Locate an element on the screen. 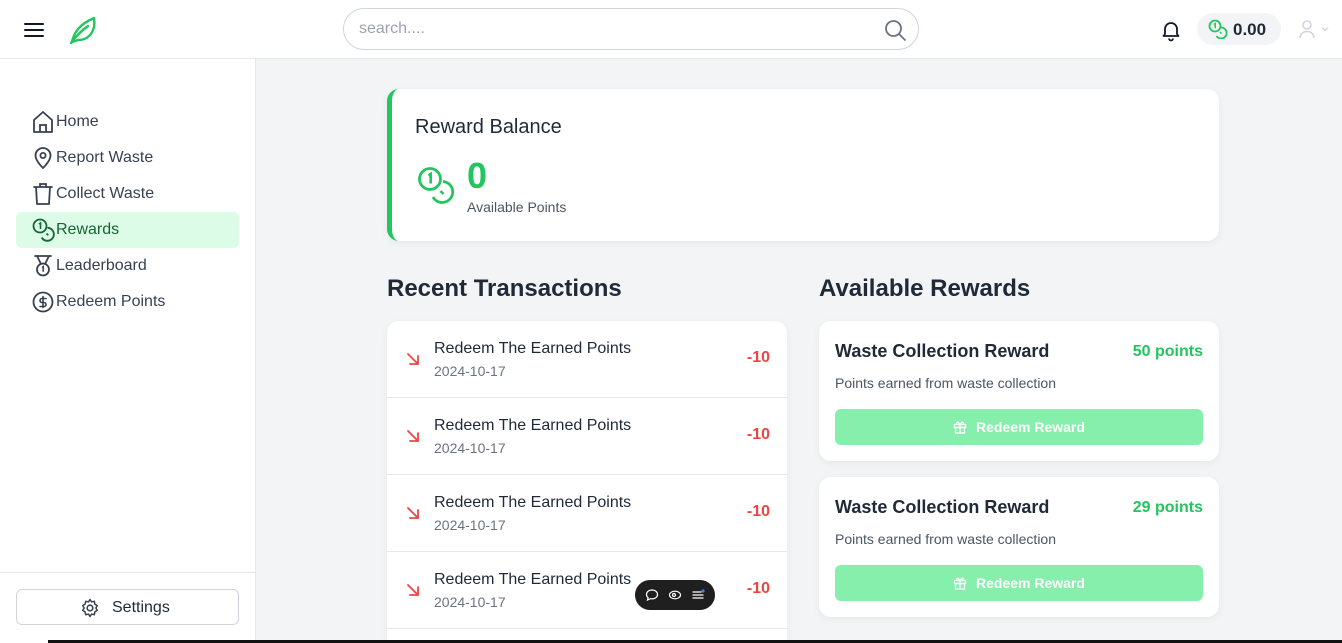  header-balance-value: 0.00 is located at coordinates (1250, 29).